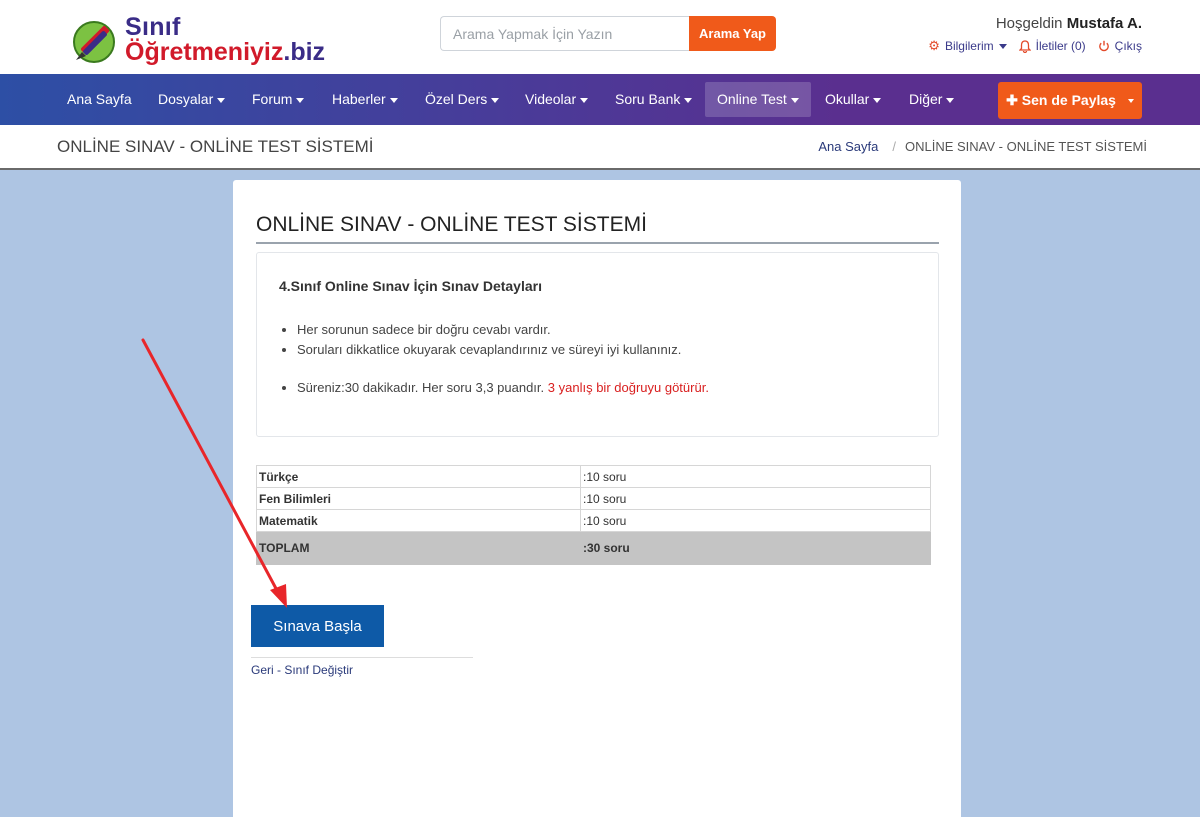 Image resolution: width=1200 pixels, height=817 pixels. I want to click on nav-private-lesson: Özel Ders, so click(462, 99).